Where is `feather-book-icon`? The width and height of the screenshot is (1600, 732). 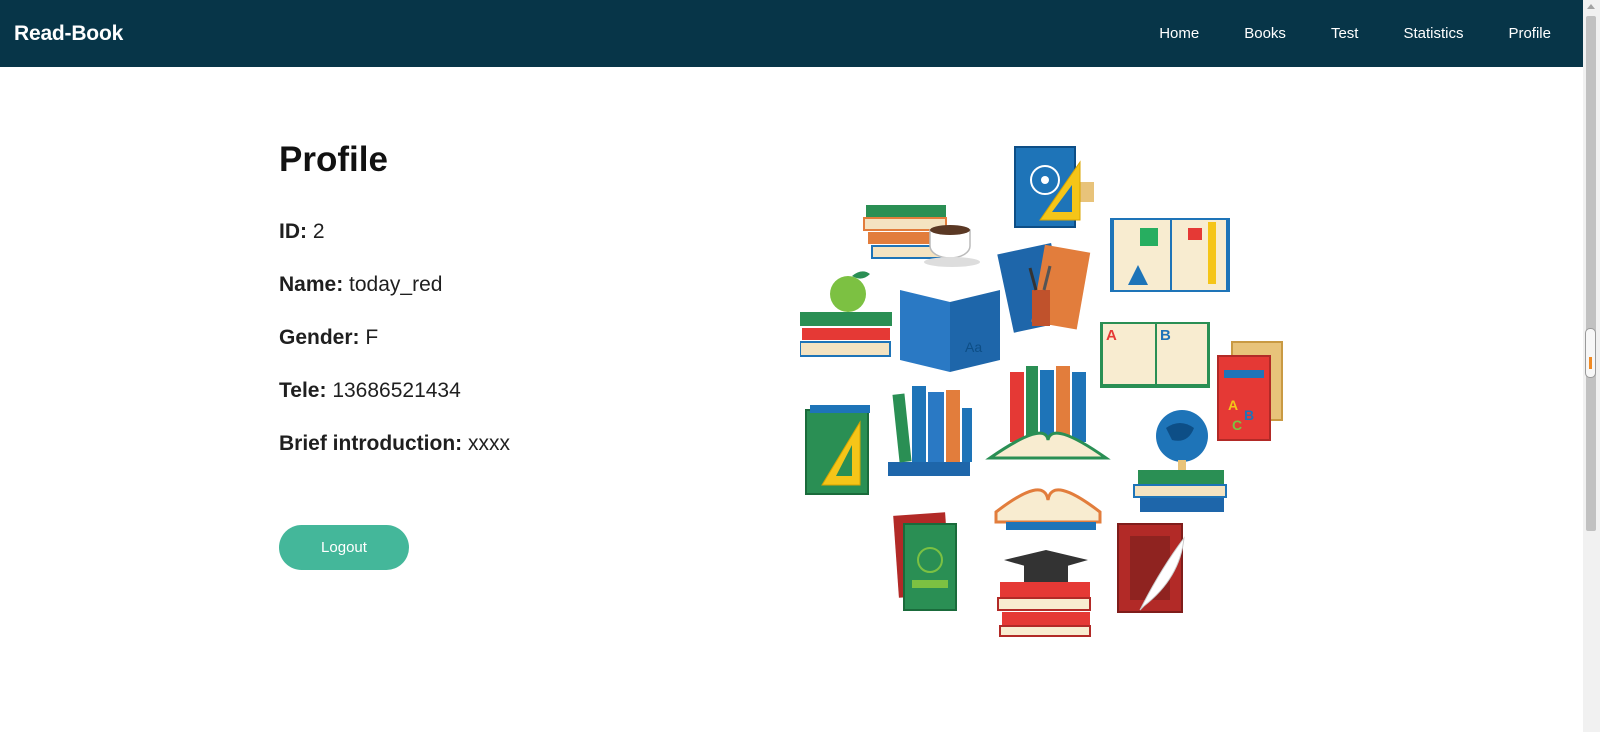
feather-book-icon is located at coordinates (1151, 568).